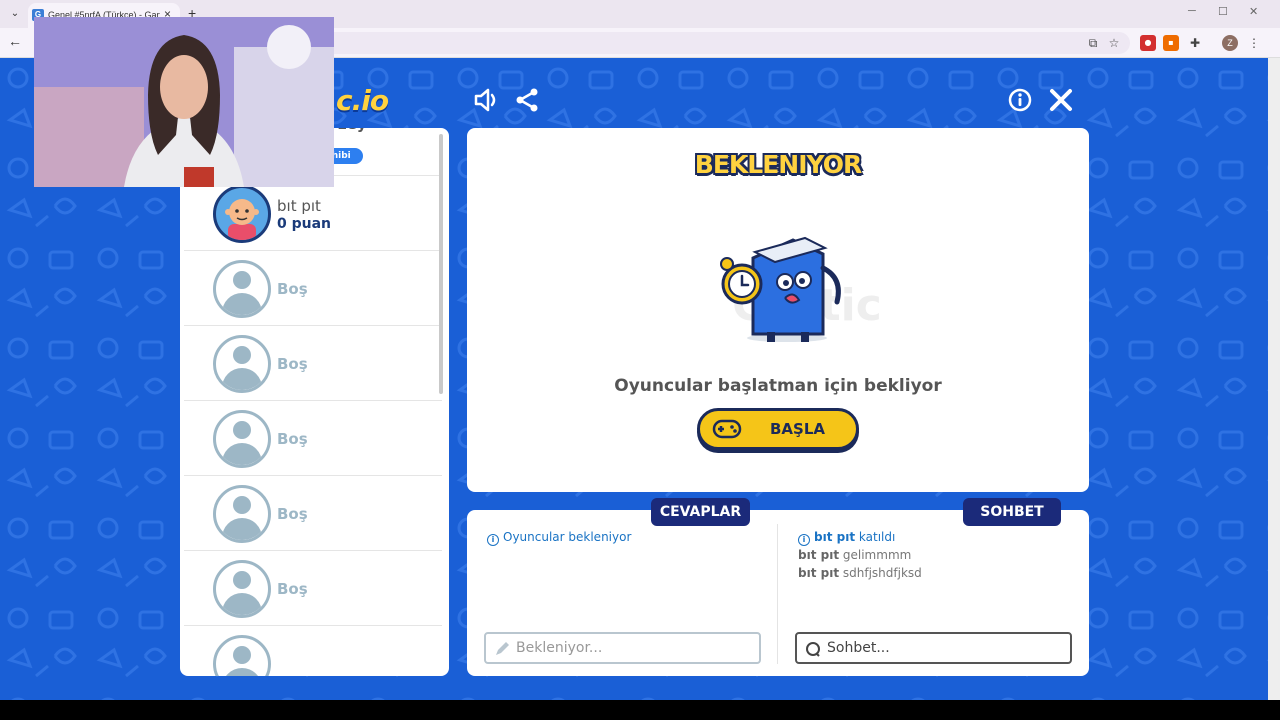 This screenshot has width=1280, height=720. I want to click on player-avatar, so click(242, 214).